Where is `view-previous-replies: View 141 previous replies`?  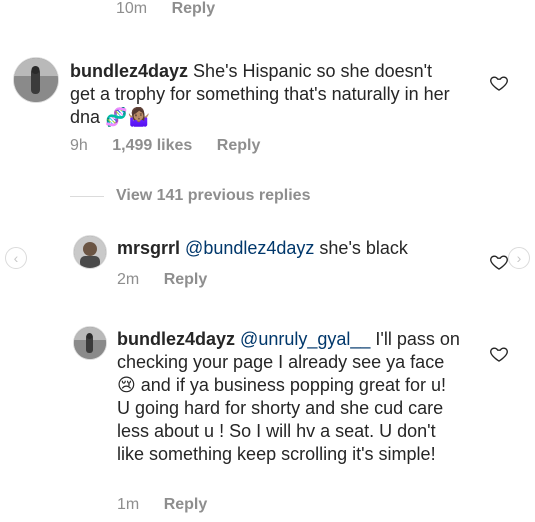
view-previous-replies: View 141 previous replies is located at coordinates (213, 196).